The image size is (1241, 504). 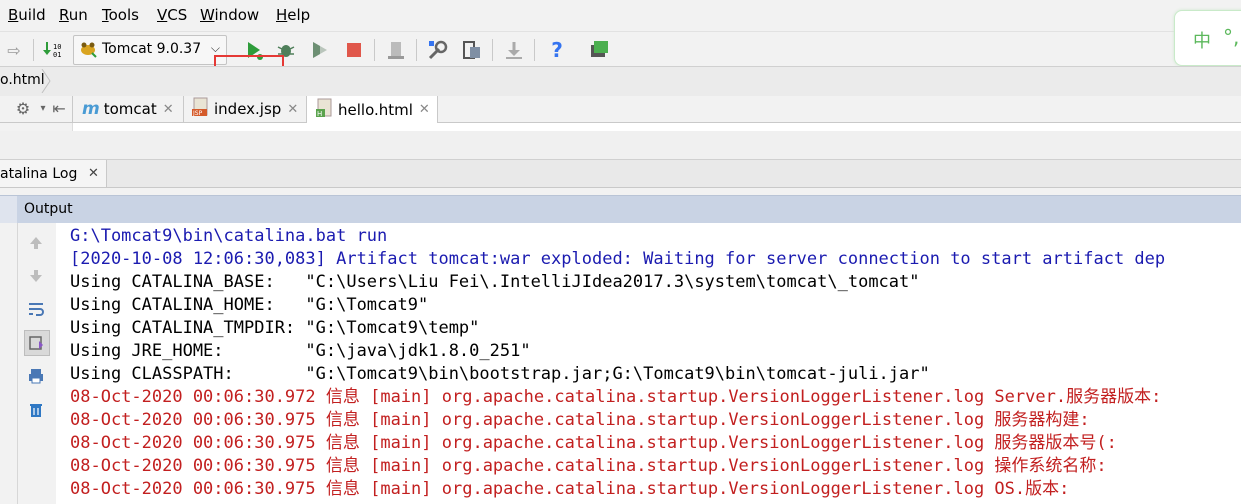 I want to click on download-icon, so click(x=514, y=50).